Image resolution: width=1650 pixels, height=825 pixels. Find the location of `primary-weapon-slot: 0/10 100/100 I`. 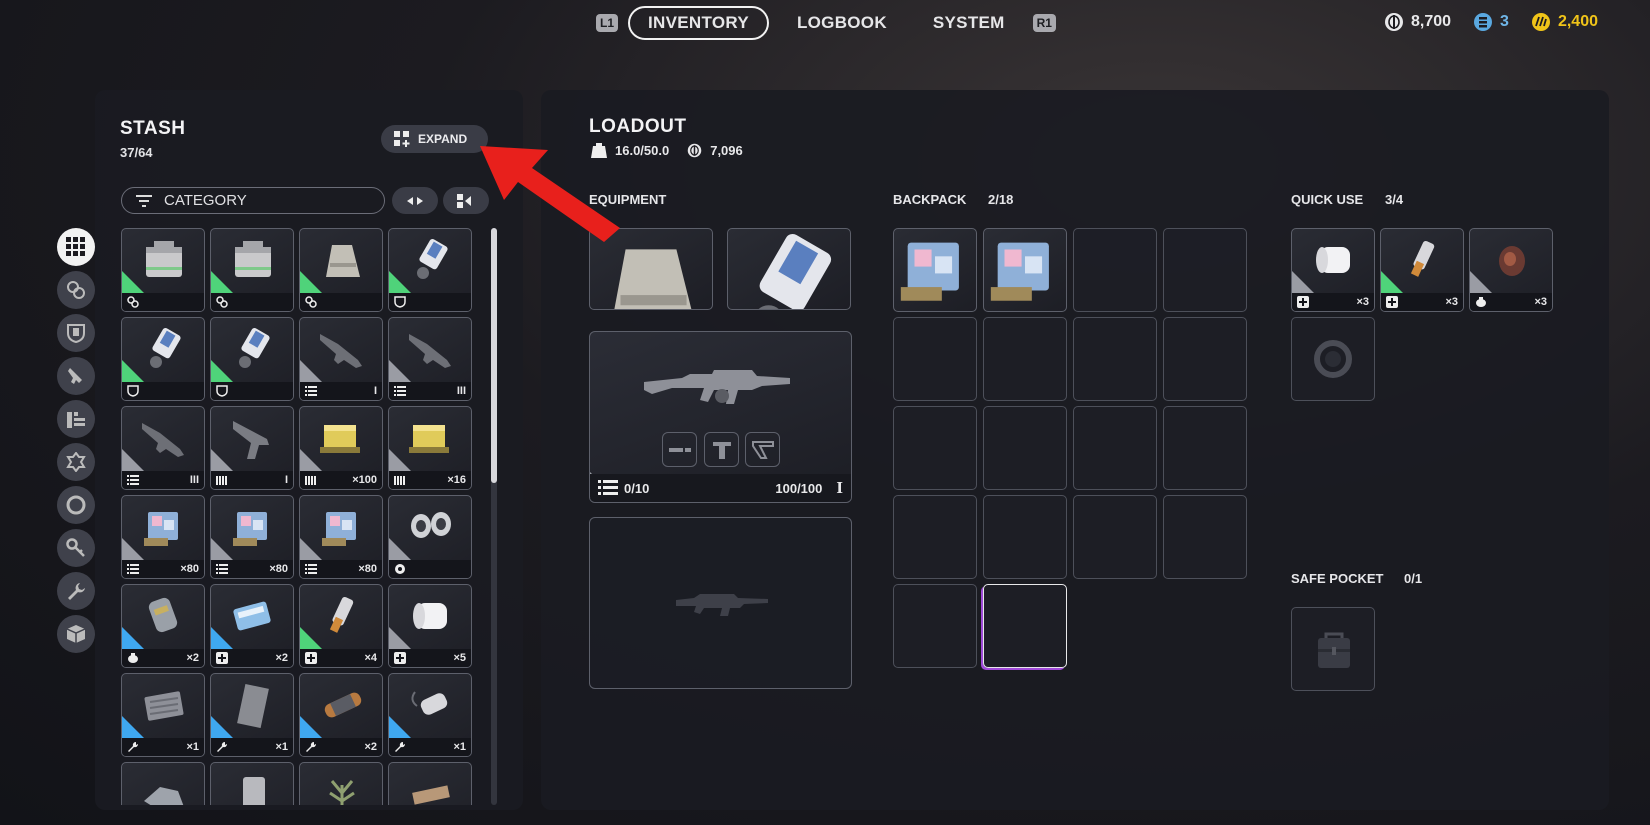

primary-weapon-slot: 0/10 100/100 I is located at coordinates (720, 417).